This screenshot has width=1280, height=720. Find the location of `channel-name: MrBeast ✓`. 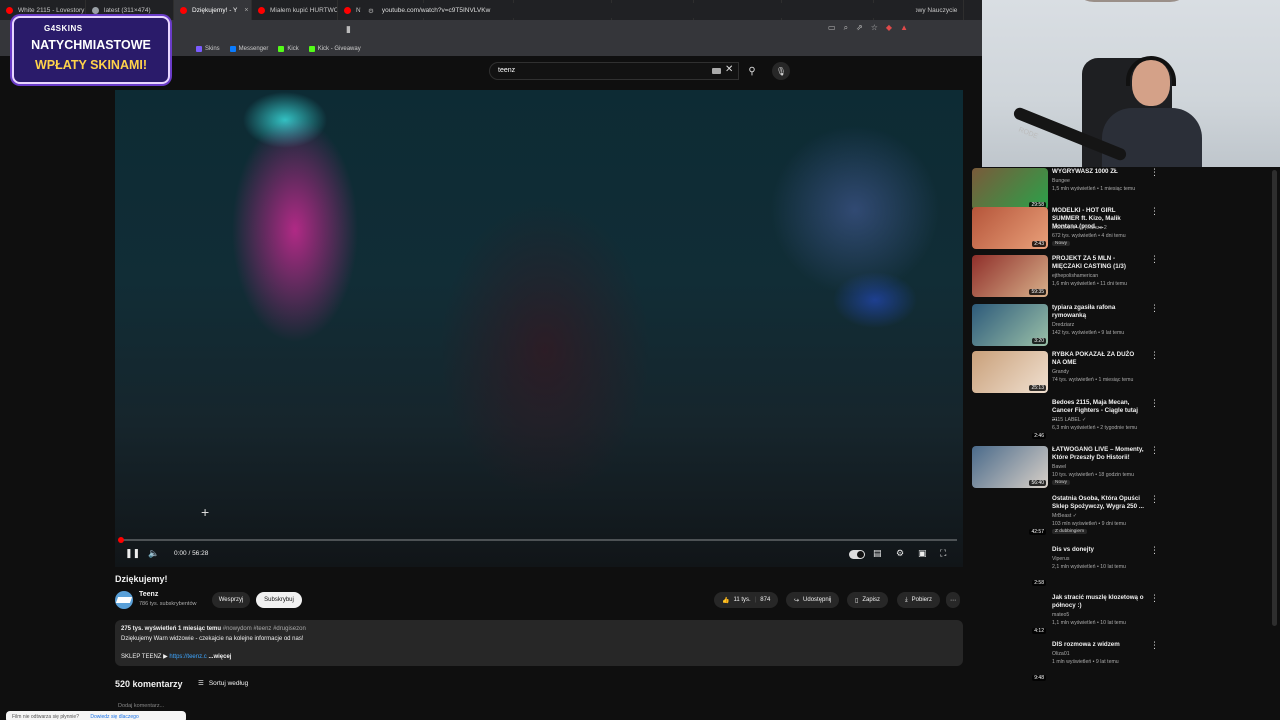

channel-name: MrBeast ✓ is located at coordinates (1064, 516).